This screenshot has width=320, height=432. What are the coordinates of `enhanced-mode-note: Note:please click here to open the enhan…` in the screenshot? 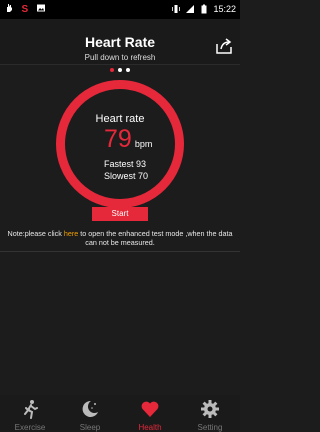 It's located at (120, 238).